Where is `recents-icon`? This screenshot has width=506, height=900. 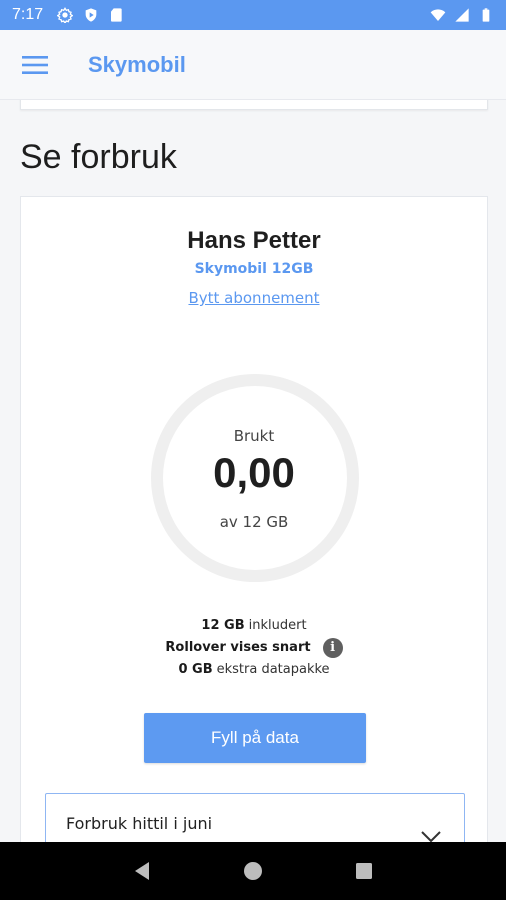
recents-icon is located at coordinates (364, 871).